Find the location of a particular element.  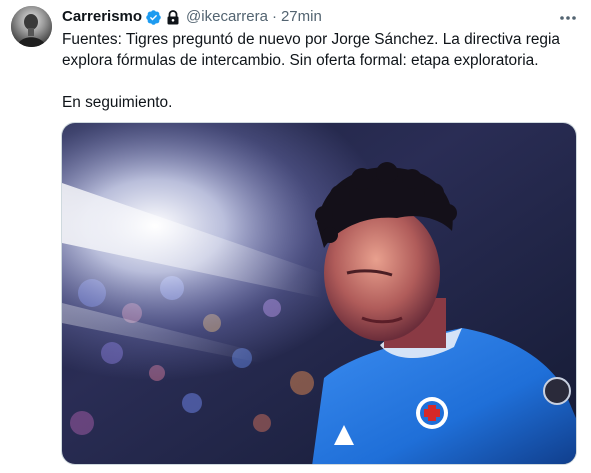

lock-icon is located at coordinates (173, 17).